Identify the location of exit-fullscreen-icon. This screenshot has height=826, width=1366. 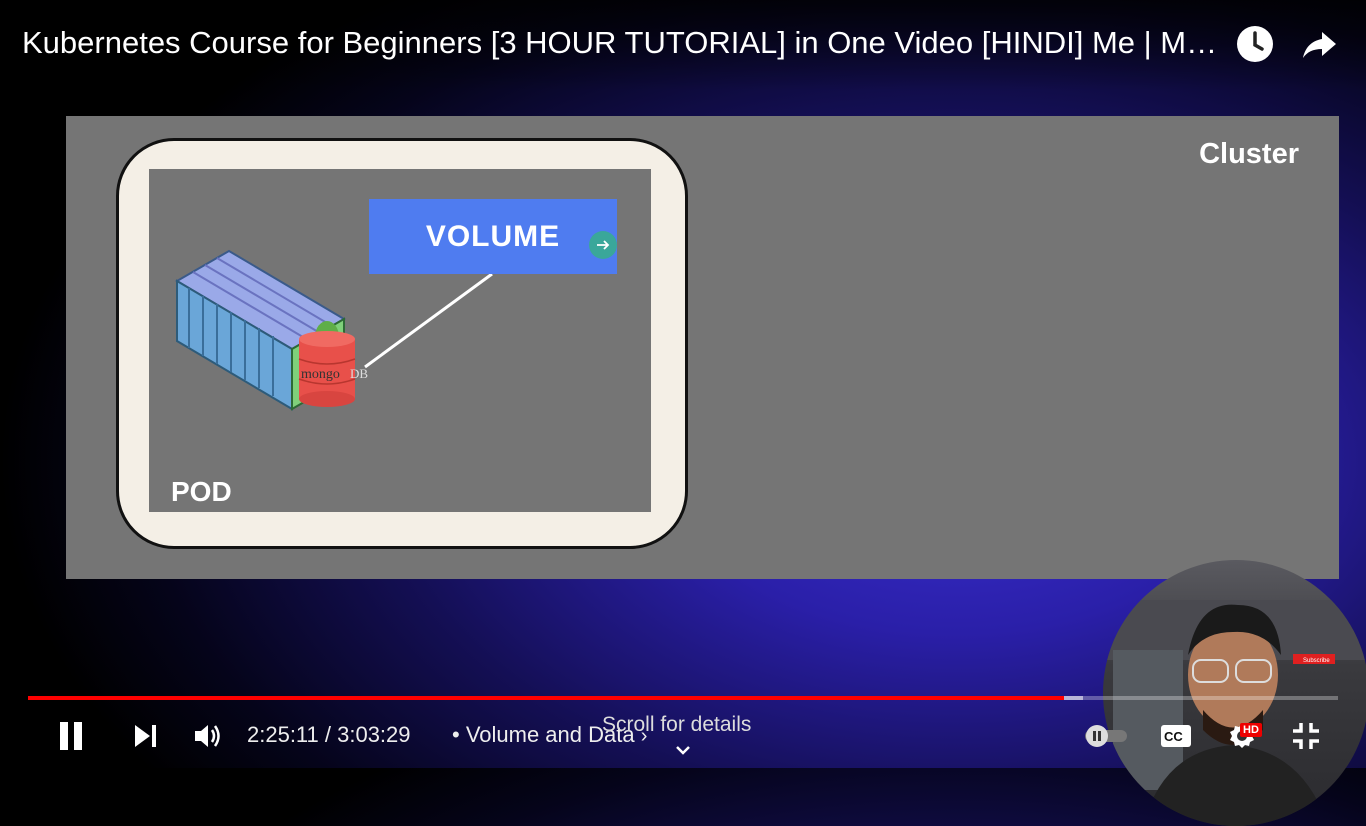
(1306, 736).